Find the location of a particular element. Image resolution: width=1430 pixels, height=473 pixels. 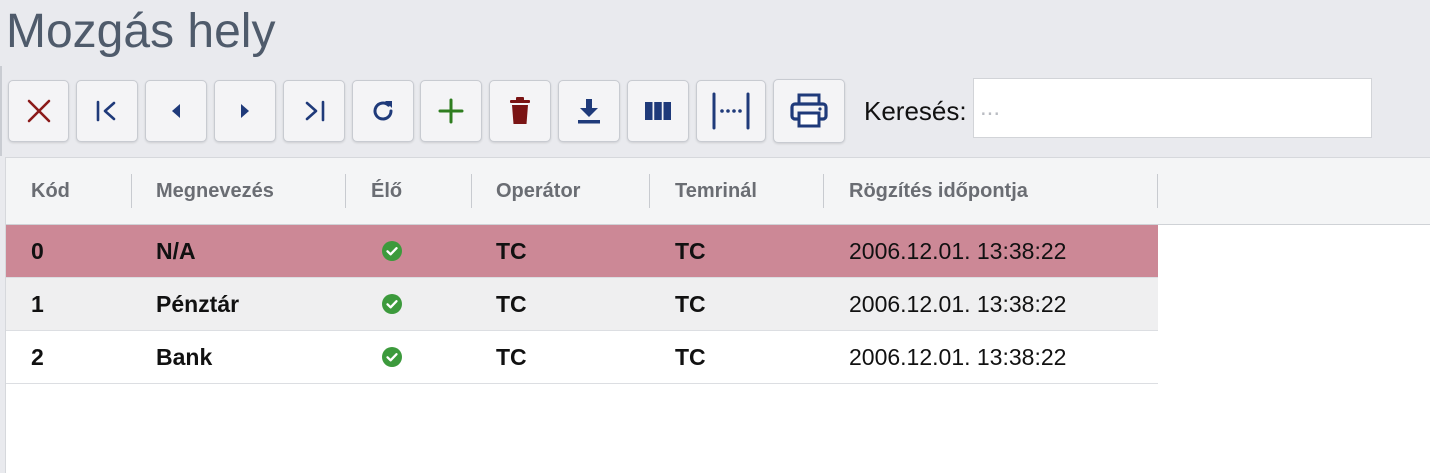

print-button is located at coordinates (809, 111).